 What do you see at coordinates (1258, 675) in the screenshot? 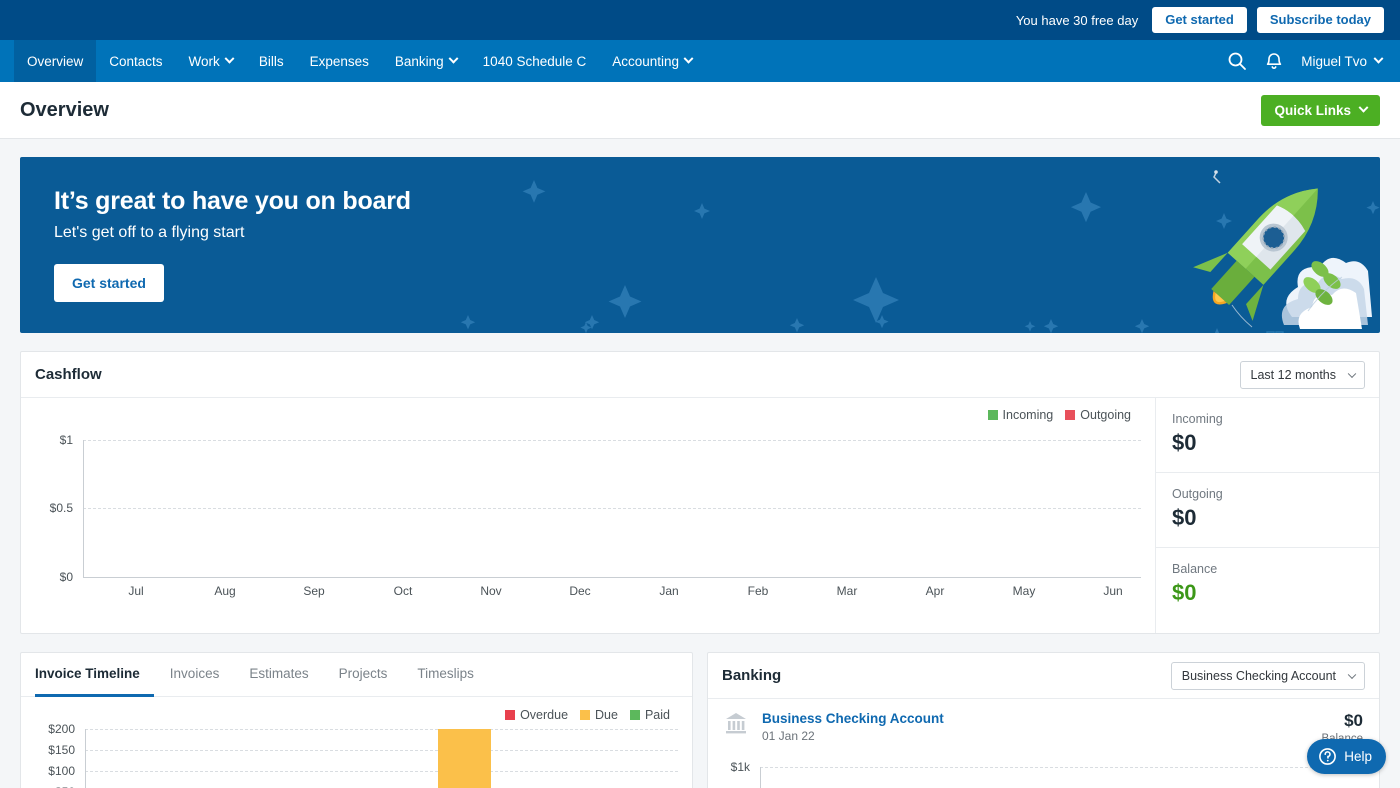
I see `banking-account-value: Business Checking Account` at bounding box center [1258, 675].